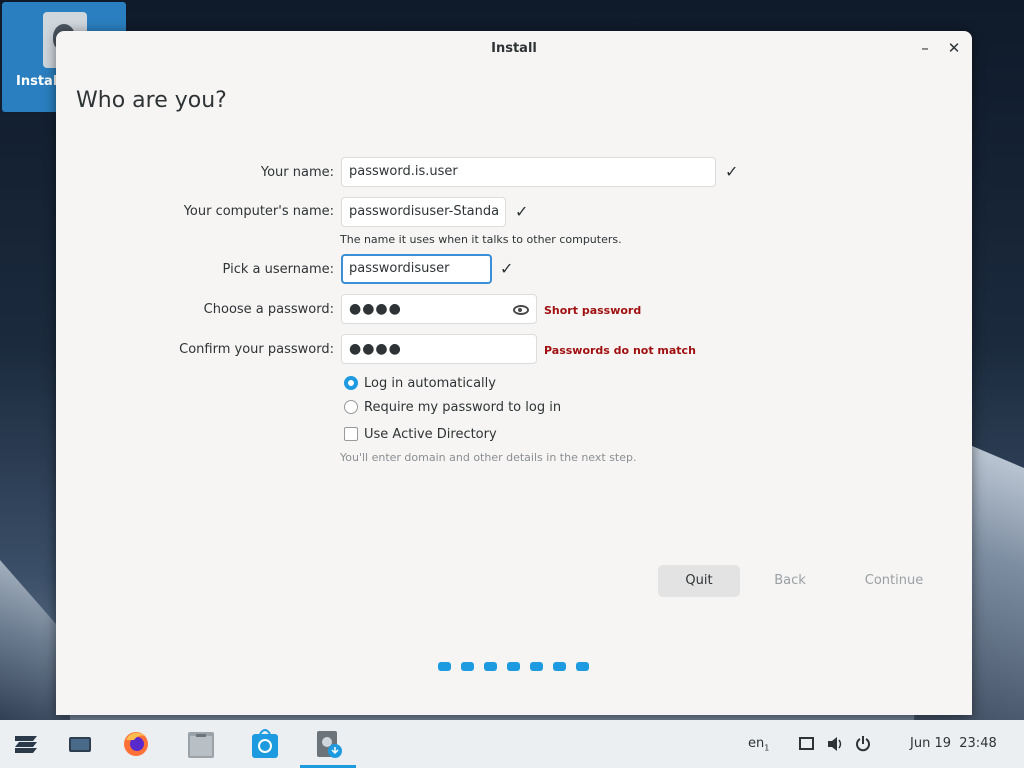 The width and height of the screenshot is (1024, 768). Describe the element at coordinates (507, 268) in the screenshot. I see `username-valid-check-icon: ✓` at that location.